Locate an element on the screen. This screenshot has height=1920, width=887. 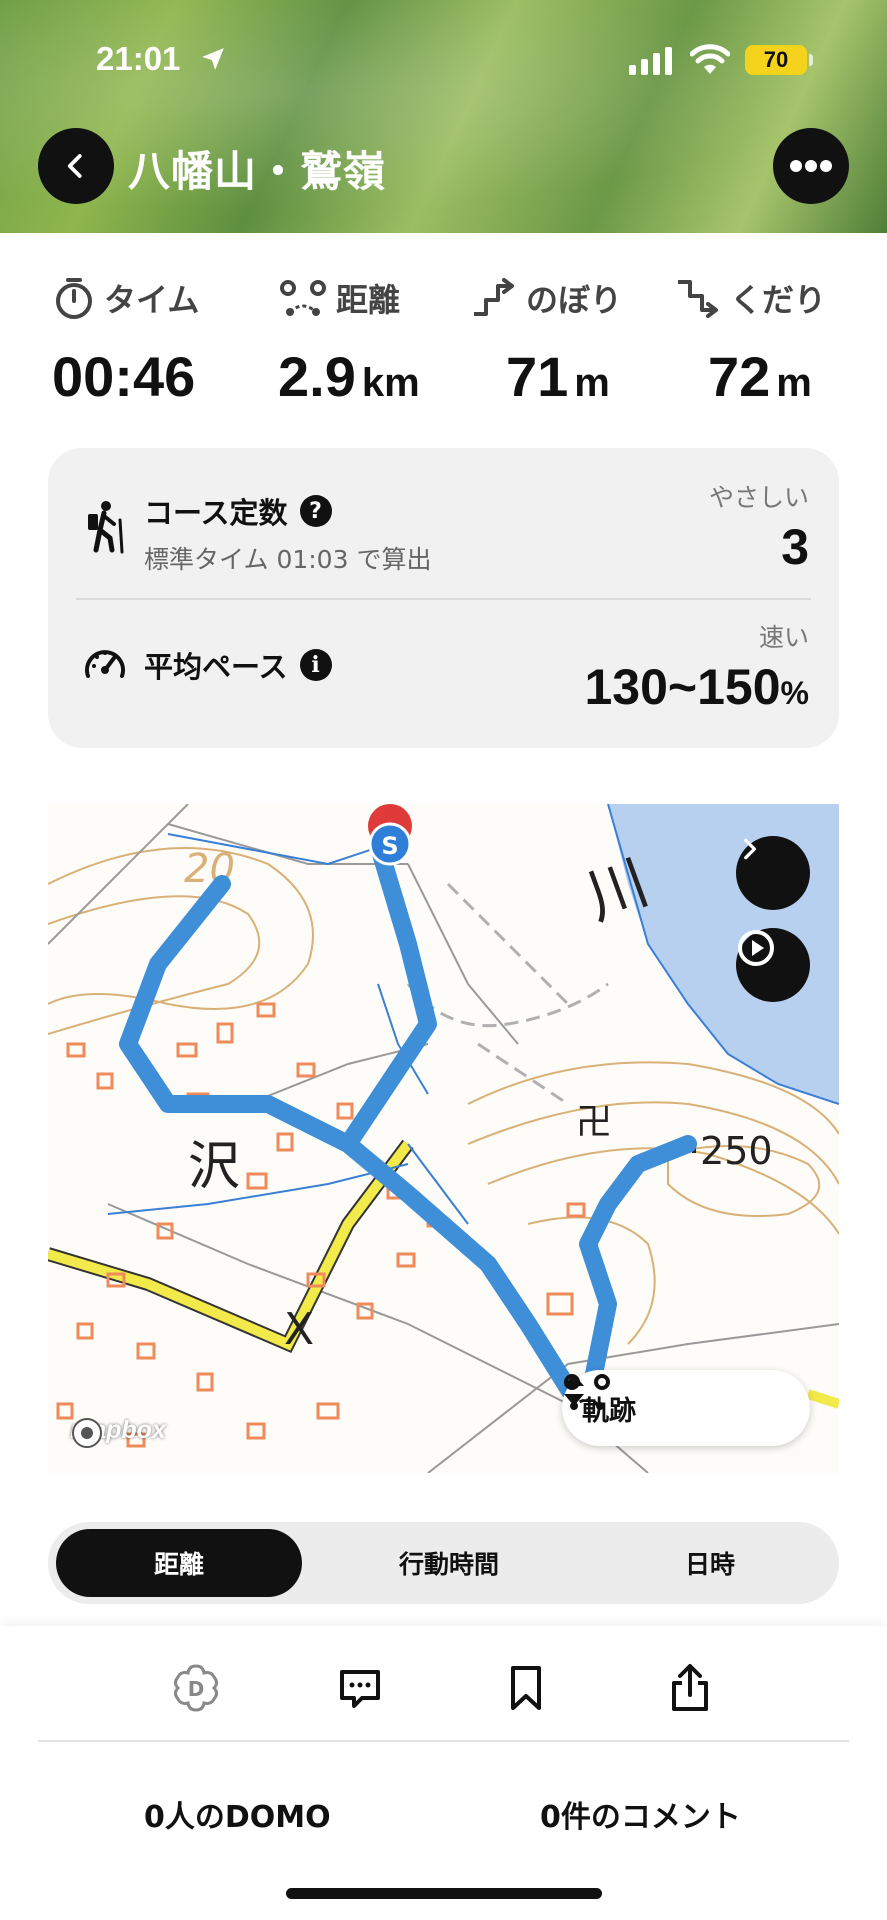
ascent-icon is located at coordinates (494, 297).